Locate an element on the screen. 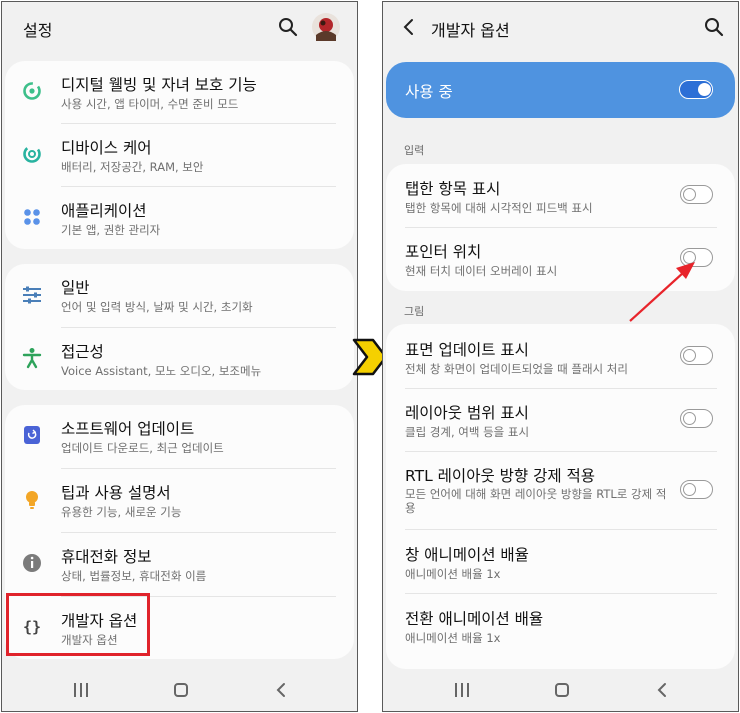 The image size is (740, 713). section-label-input: 입력 is located at coordinates (414, 150).